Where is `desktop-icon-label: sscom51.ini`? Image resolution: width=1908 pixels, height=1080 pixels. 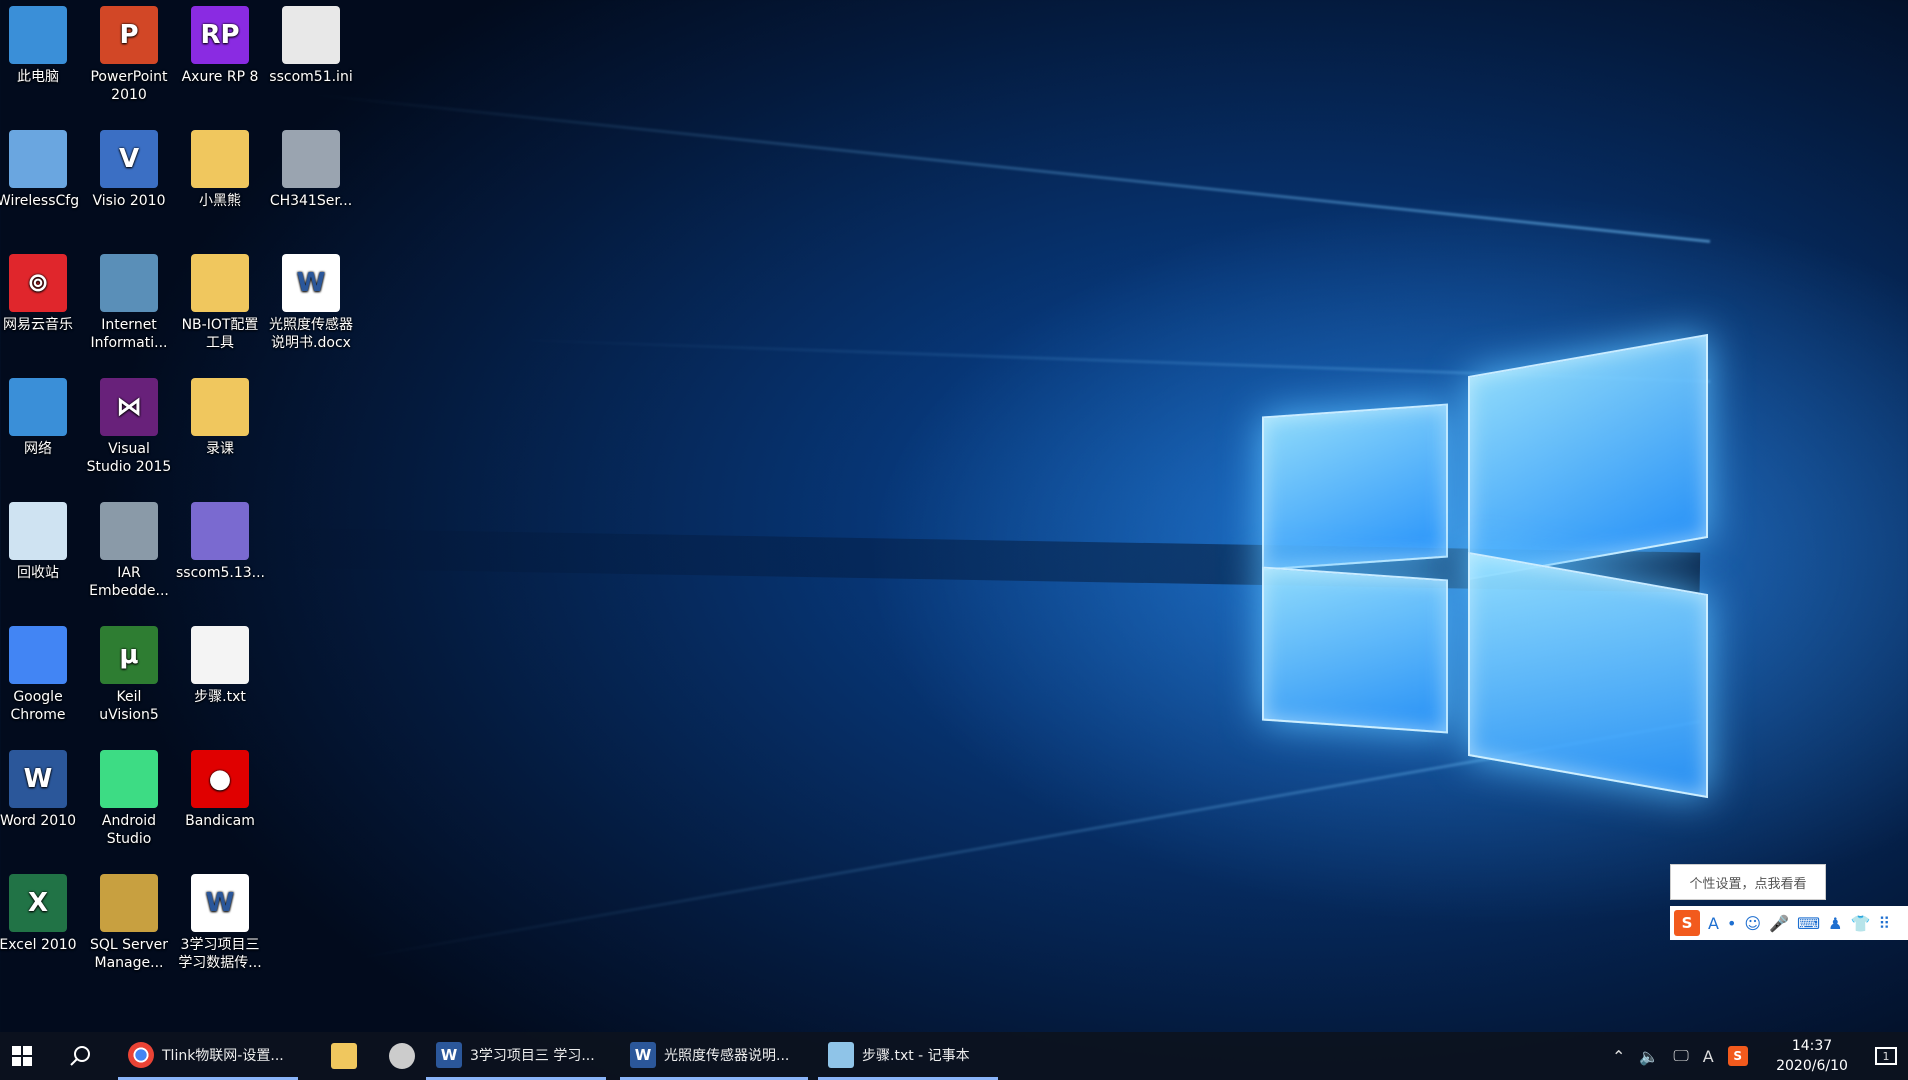 desktop-icon-label: sscom51.ini is located at coordinates (311, 77).